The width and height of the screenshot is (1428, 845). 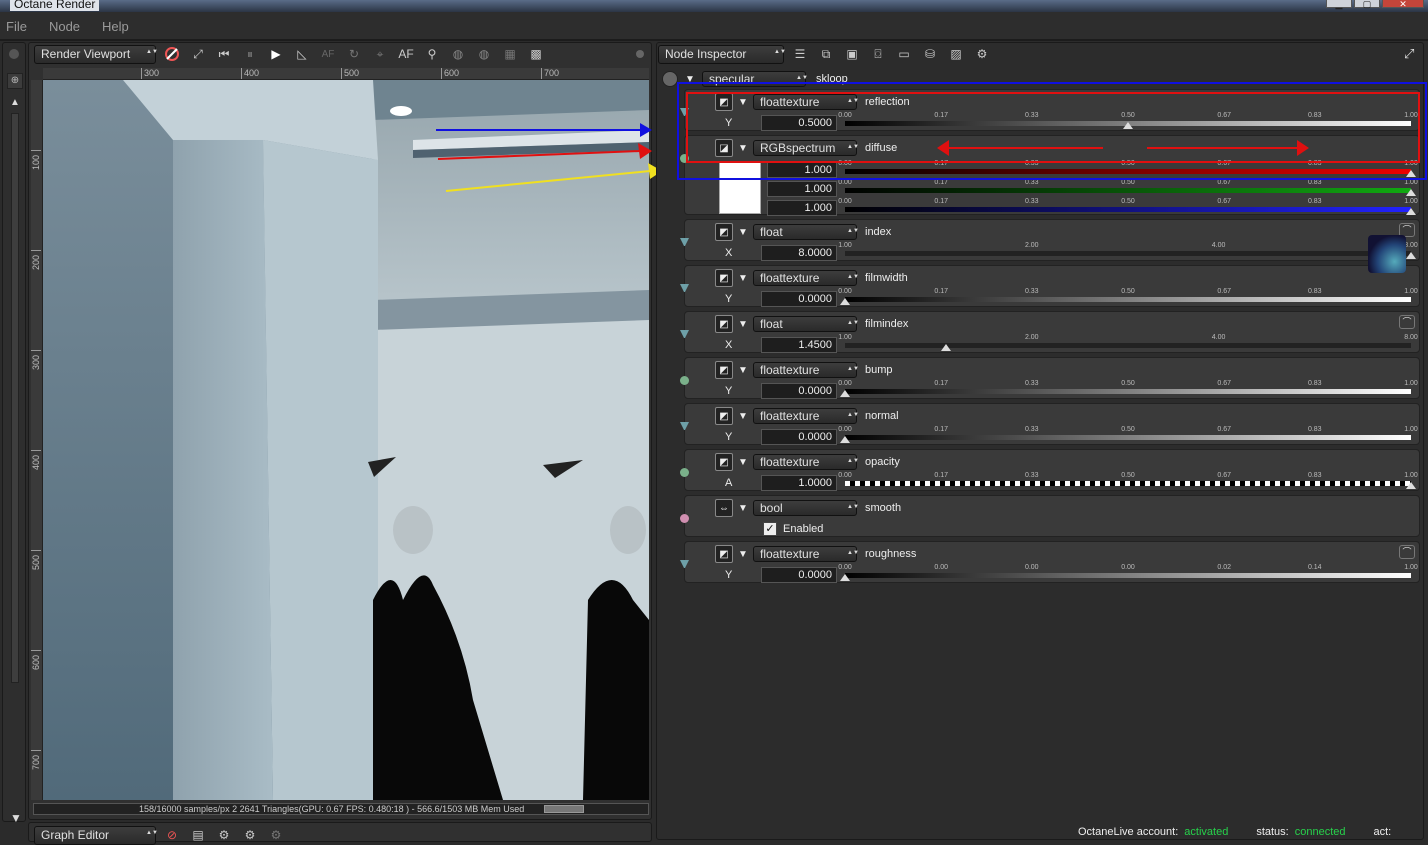 I want to click on viewport-dropdown: Render Viewport, so click(x=95, y=54).